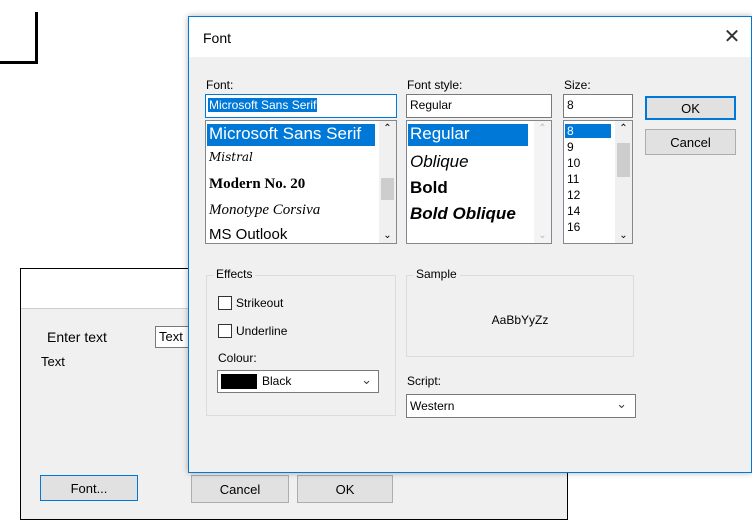  I want to click on style-item-bold: Bold, so click(429, 188).